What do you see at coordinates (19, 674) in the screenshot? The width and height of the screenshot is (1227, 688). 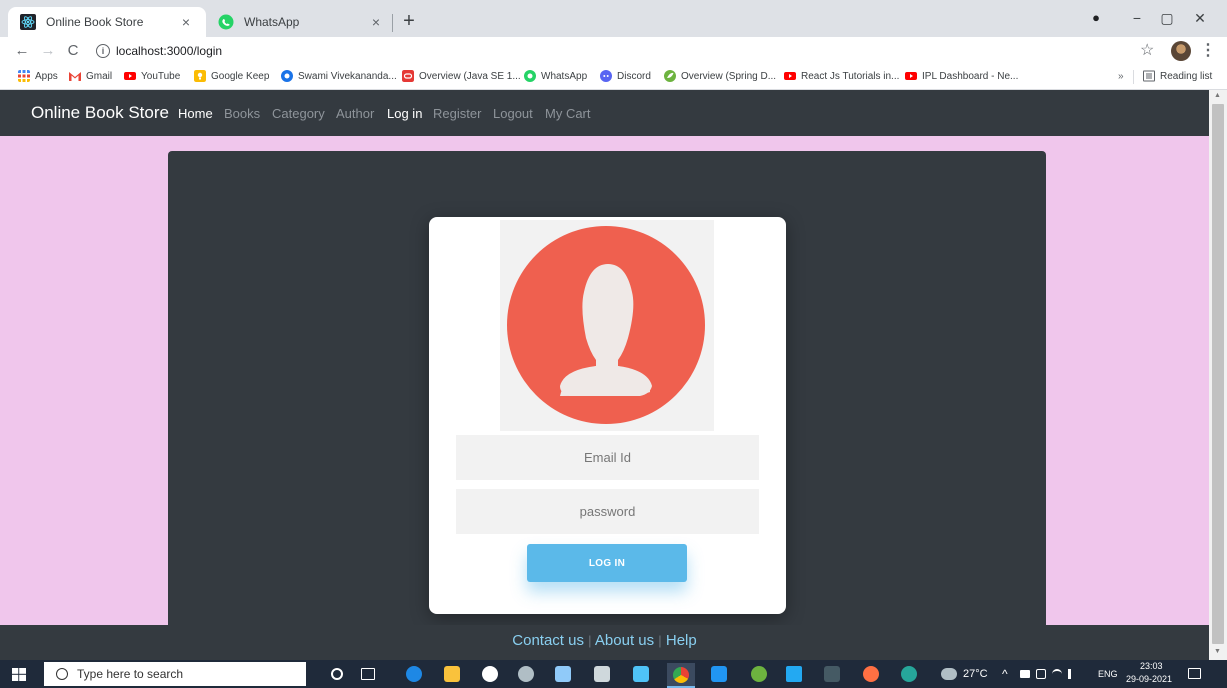 I see `windows-start-icon` at bounding box center [19, 674].